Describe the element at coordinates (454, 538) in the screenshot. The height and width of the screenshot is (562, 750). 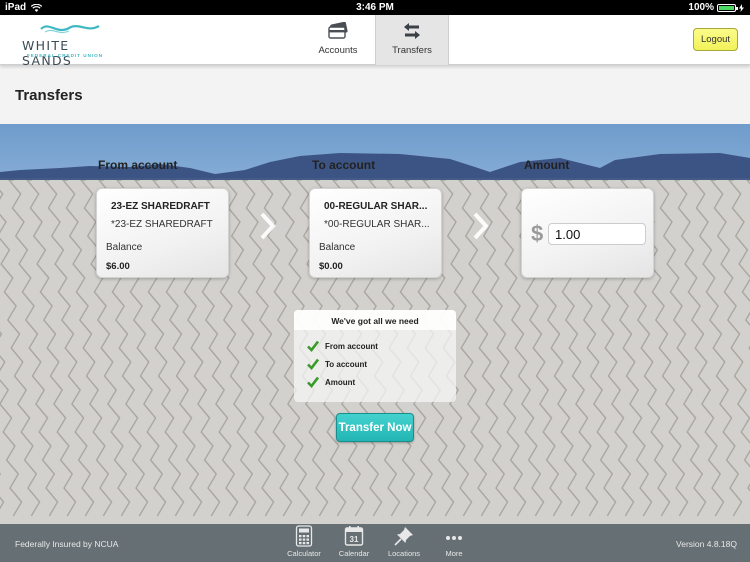
I see `more-dots-icon` at that location.